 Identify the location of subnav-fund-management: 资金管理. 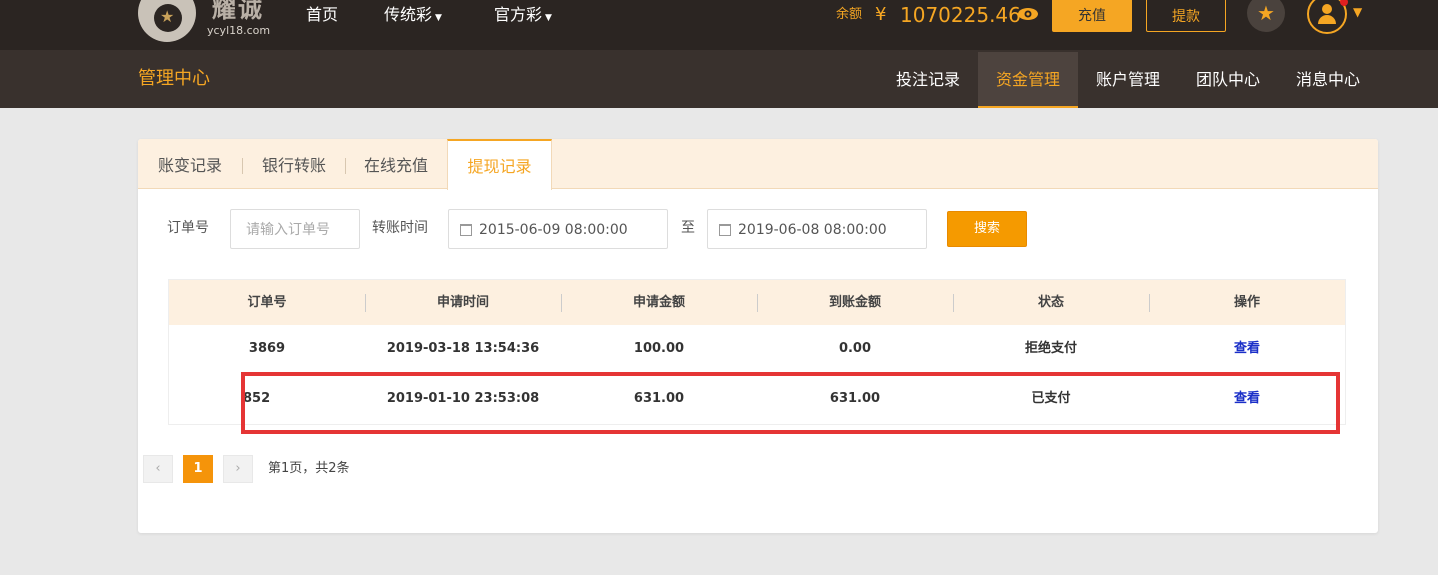
(1028, 80).